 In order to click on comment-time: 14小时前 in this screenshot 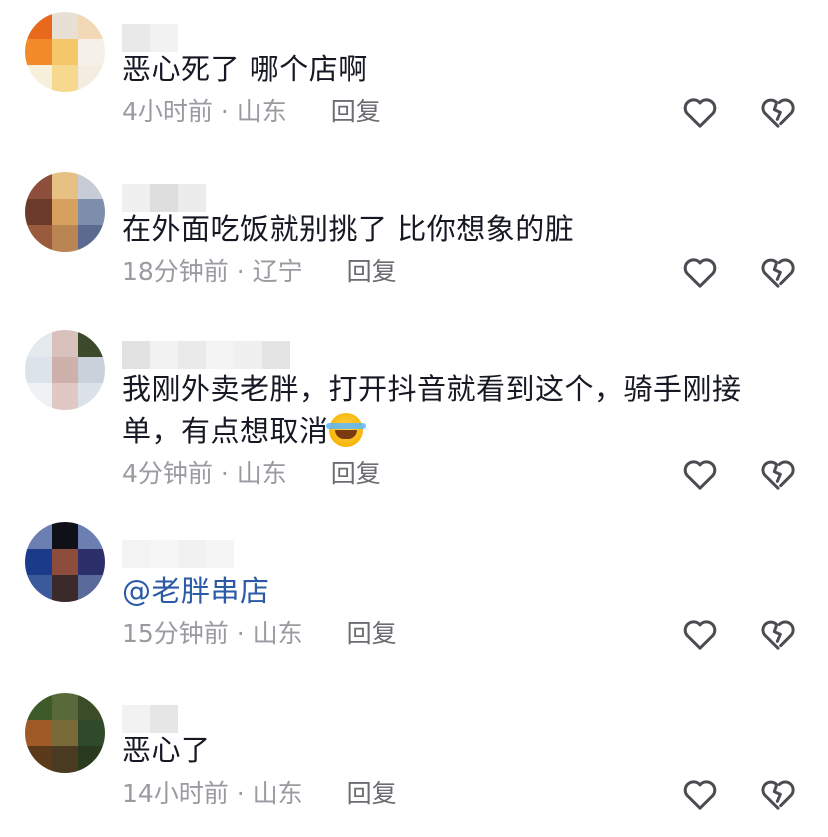, I will do `click(175, 793)`.